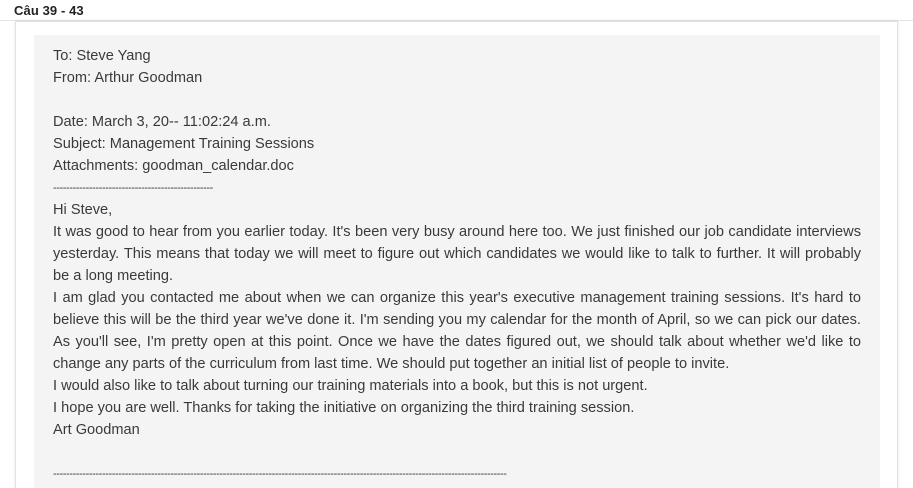  What do you see at coordinates (173, 166) in the screenshot?
I see `email-attachments: Attachments: goodman_calendar.doc` at bounding box center [173, 166].